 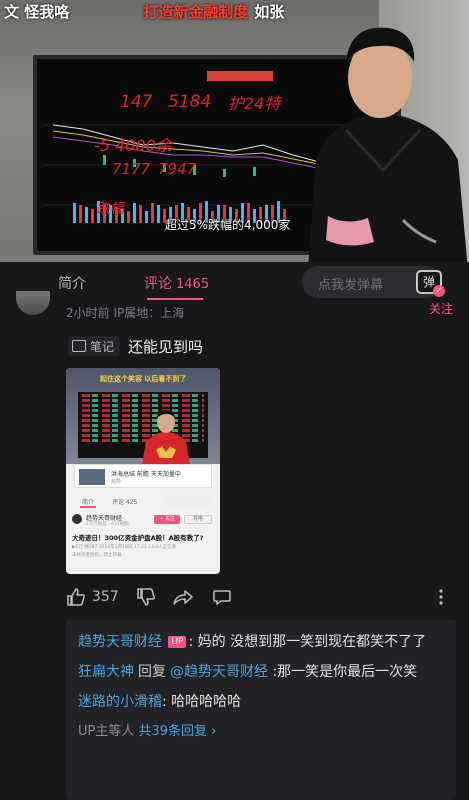 I want to click on thumb-presenter, so click(x=166, y=436).